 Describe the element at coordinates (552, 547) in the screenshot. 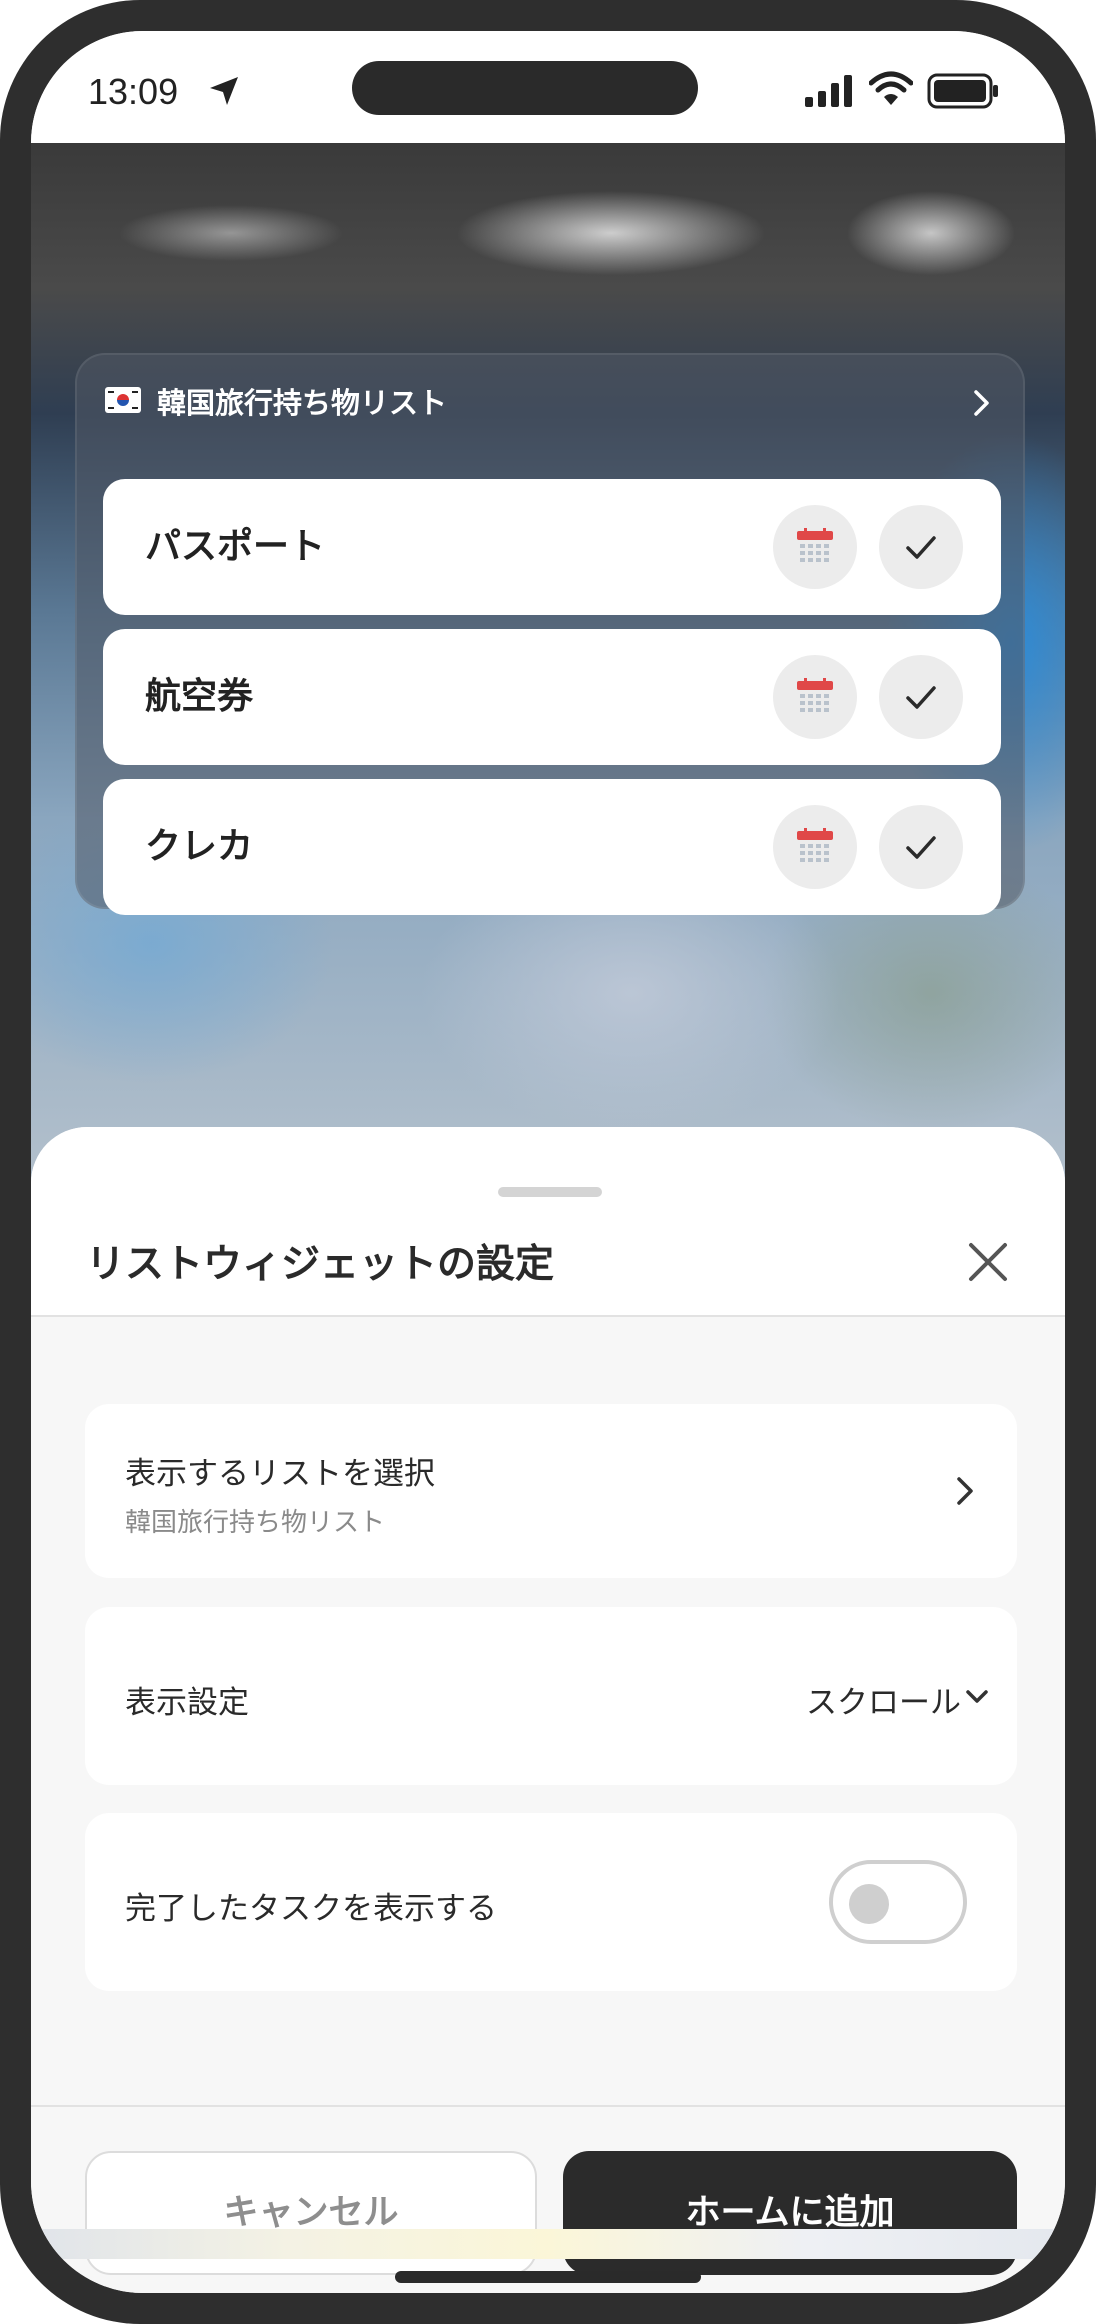

I see `widget-item: パスポート` at that location.